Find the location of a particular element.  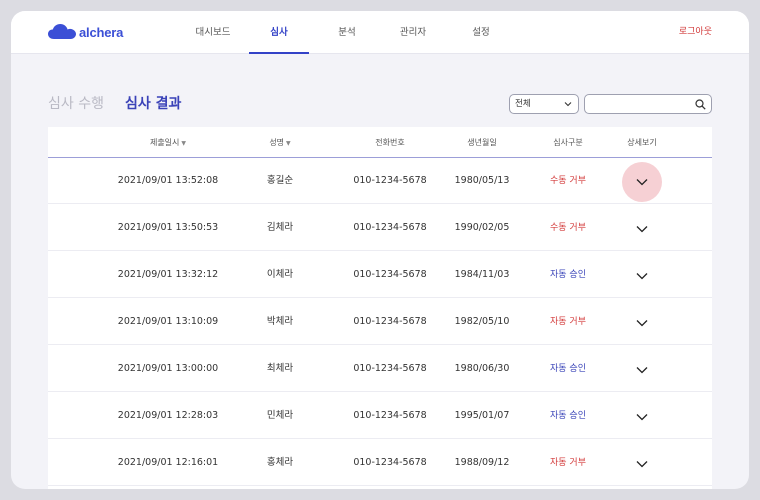

search-box is located at coordinates (648, 104).